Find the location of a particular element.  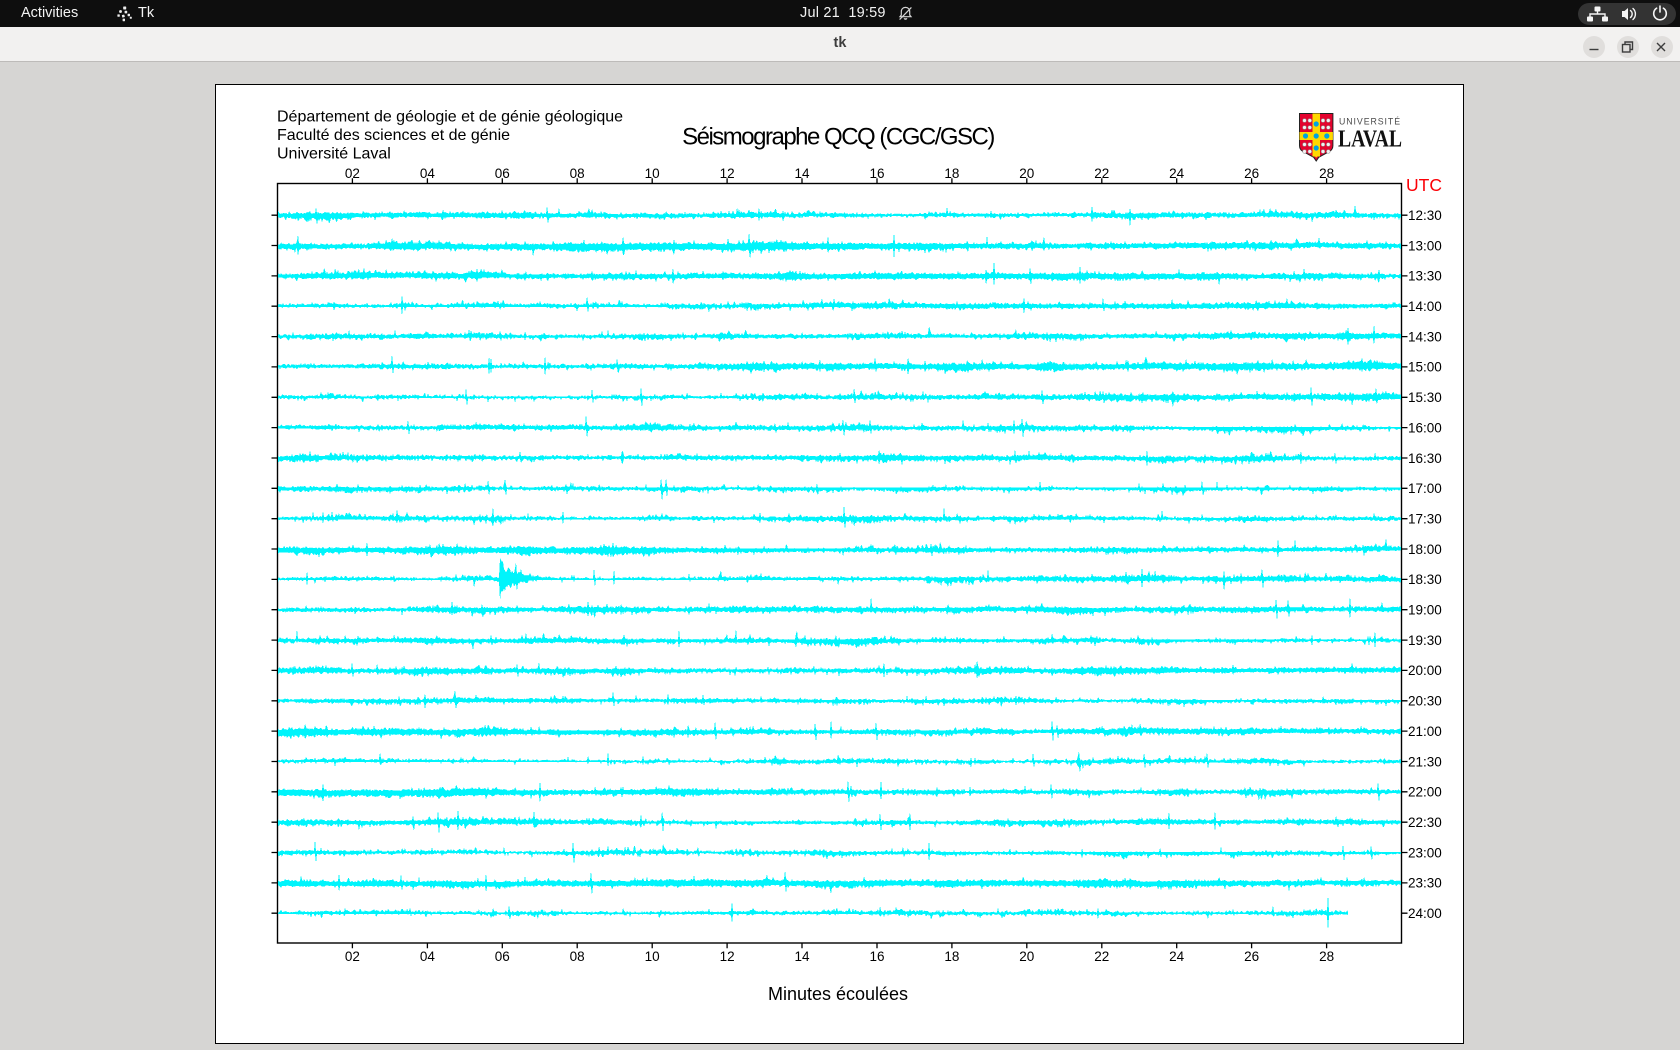

svg-text: UTC is located at coordinates (1424, 185).